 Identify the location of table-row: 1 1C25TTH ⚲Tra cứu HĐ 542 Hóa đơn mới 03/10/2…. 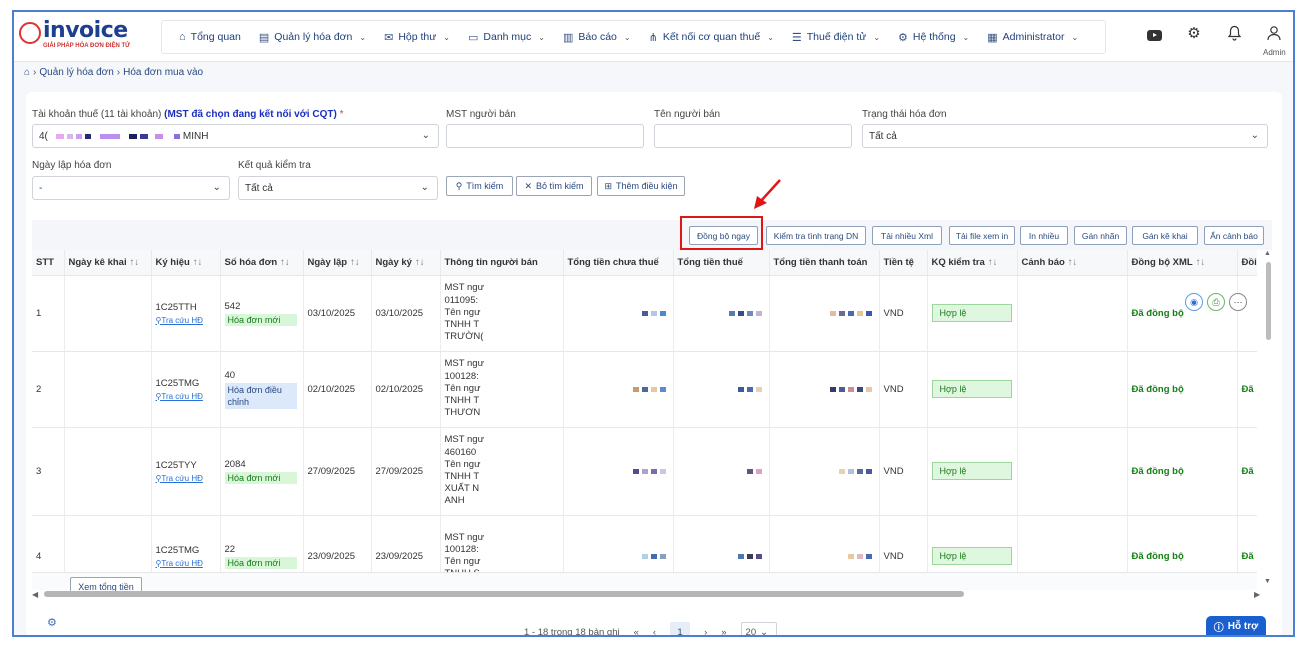
(644, 313).